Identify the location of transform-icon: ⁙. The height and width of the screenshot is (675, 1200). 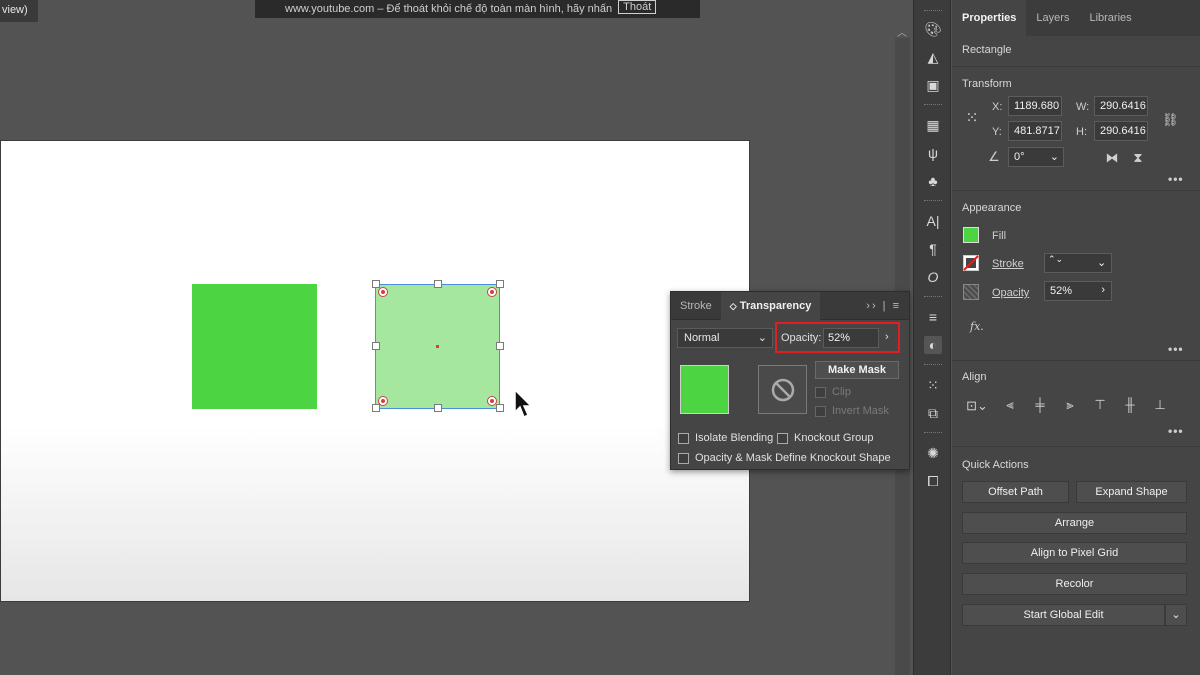
(933, 385).